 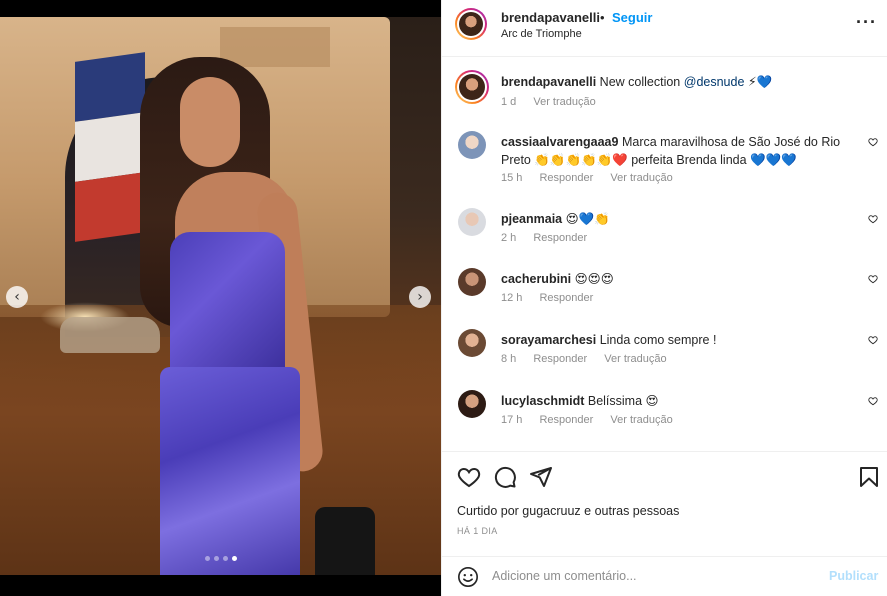 What do you see at coordinates (548, 340) in the screenshot?
I see `comment-username: sorayamarchesi` at bounding box center [548, 340].